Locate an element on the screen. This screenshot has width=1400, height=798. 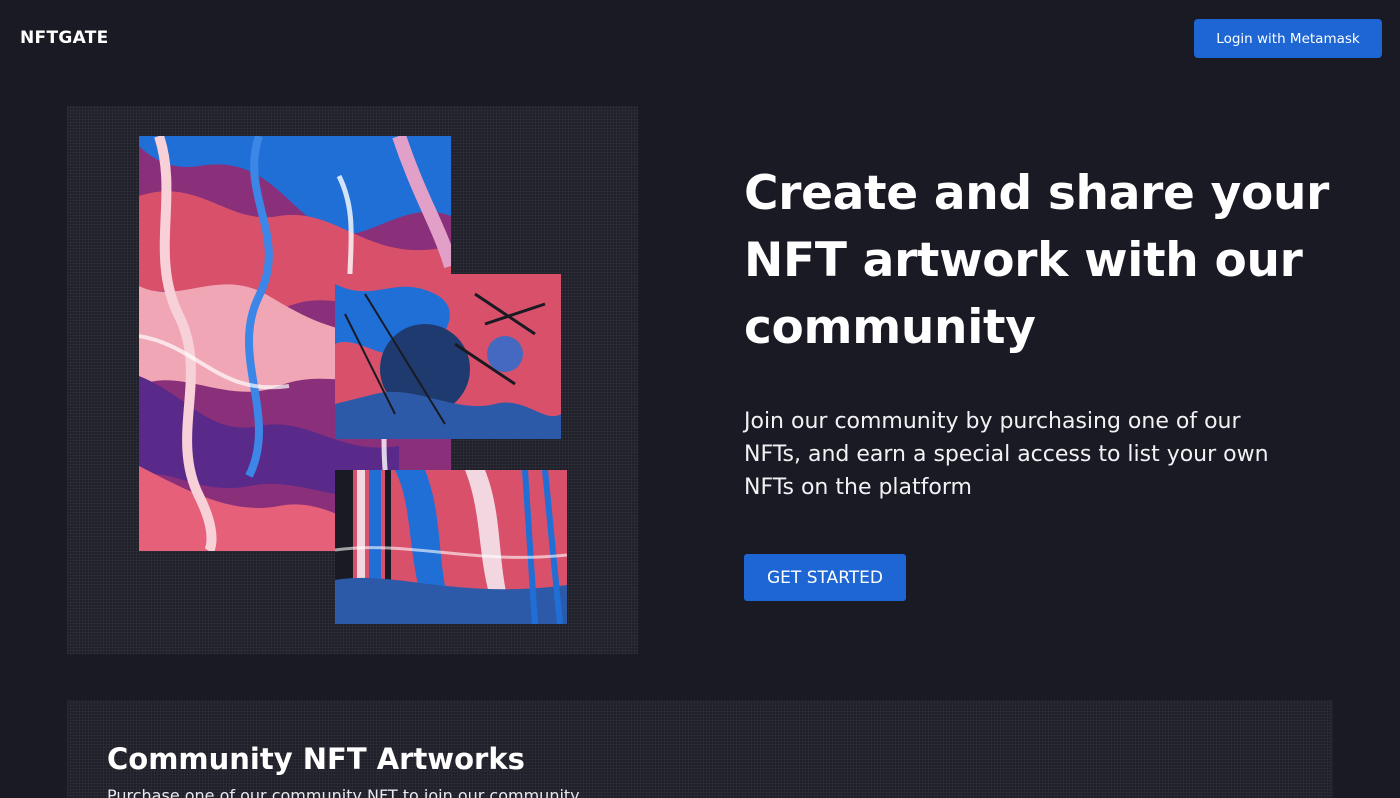
login-metamask-button: Login with Metamask is located at coordinates (1288, 38).